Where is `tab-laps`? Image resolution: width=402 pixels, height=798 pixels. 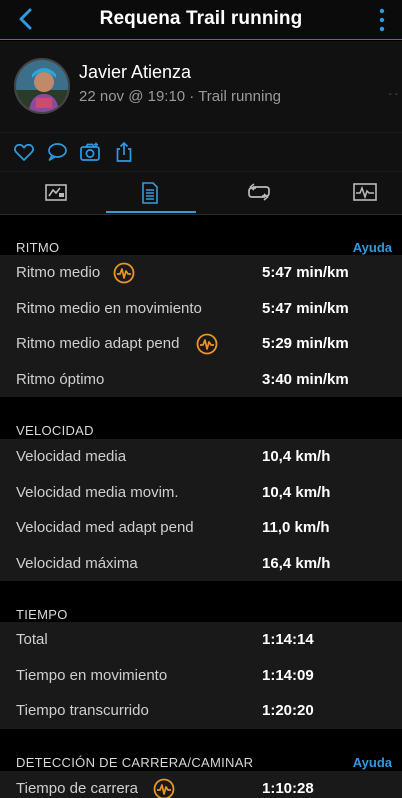 tab-laps is located at coordinates (258, 193).